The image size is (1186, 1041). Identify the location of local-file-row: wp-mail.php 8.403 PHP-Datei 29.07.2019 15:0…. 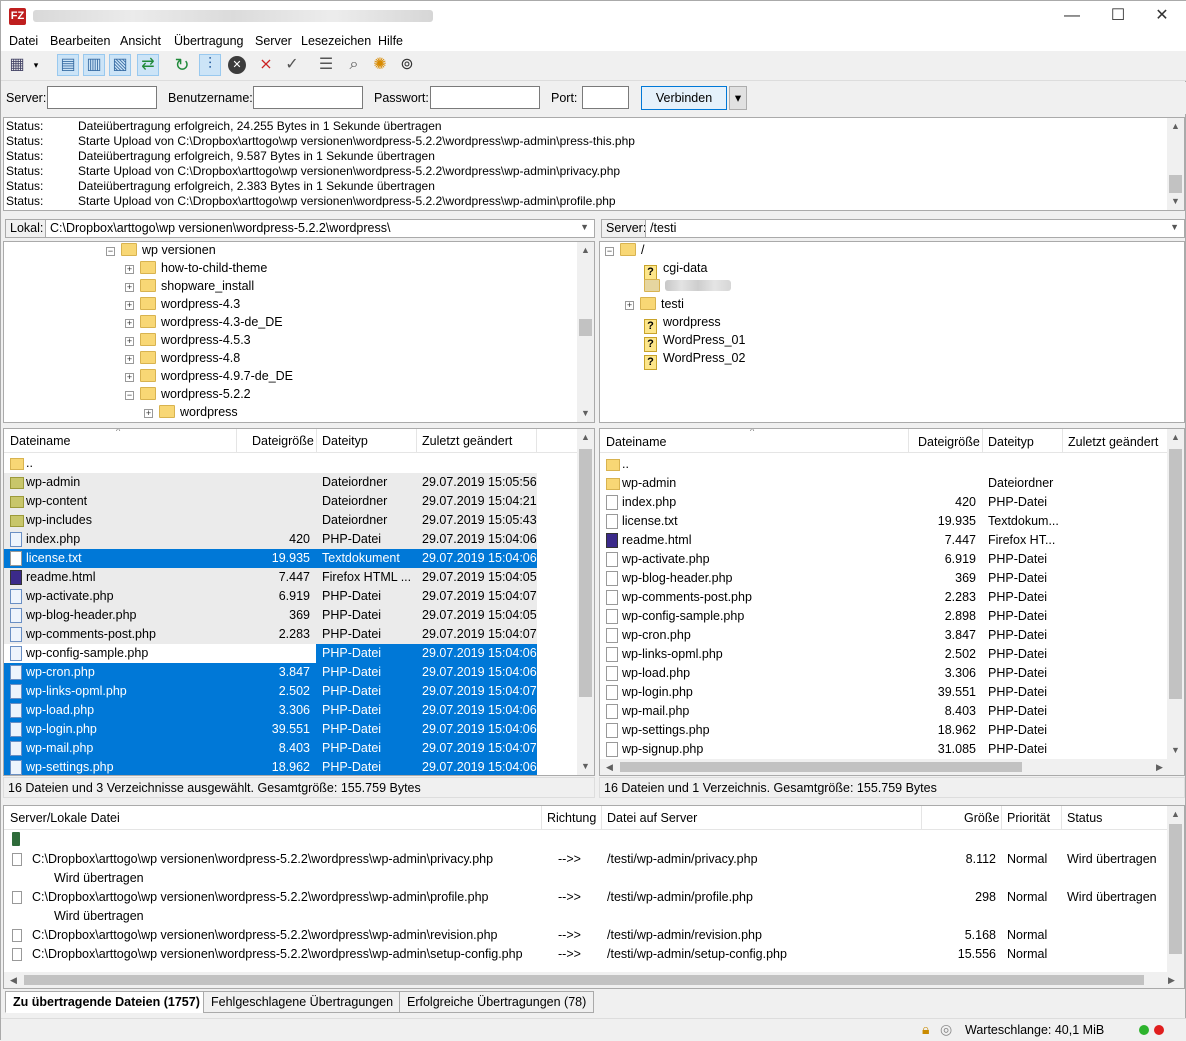
(270, 748).